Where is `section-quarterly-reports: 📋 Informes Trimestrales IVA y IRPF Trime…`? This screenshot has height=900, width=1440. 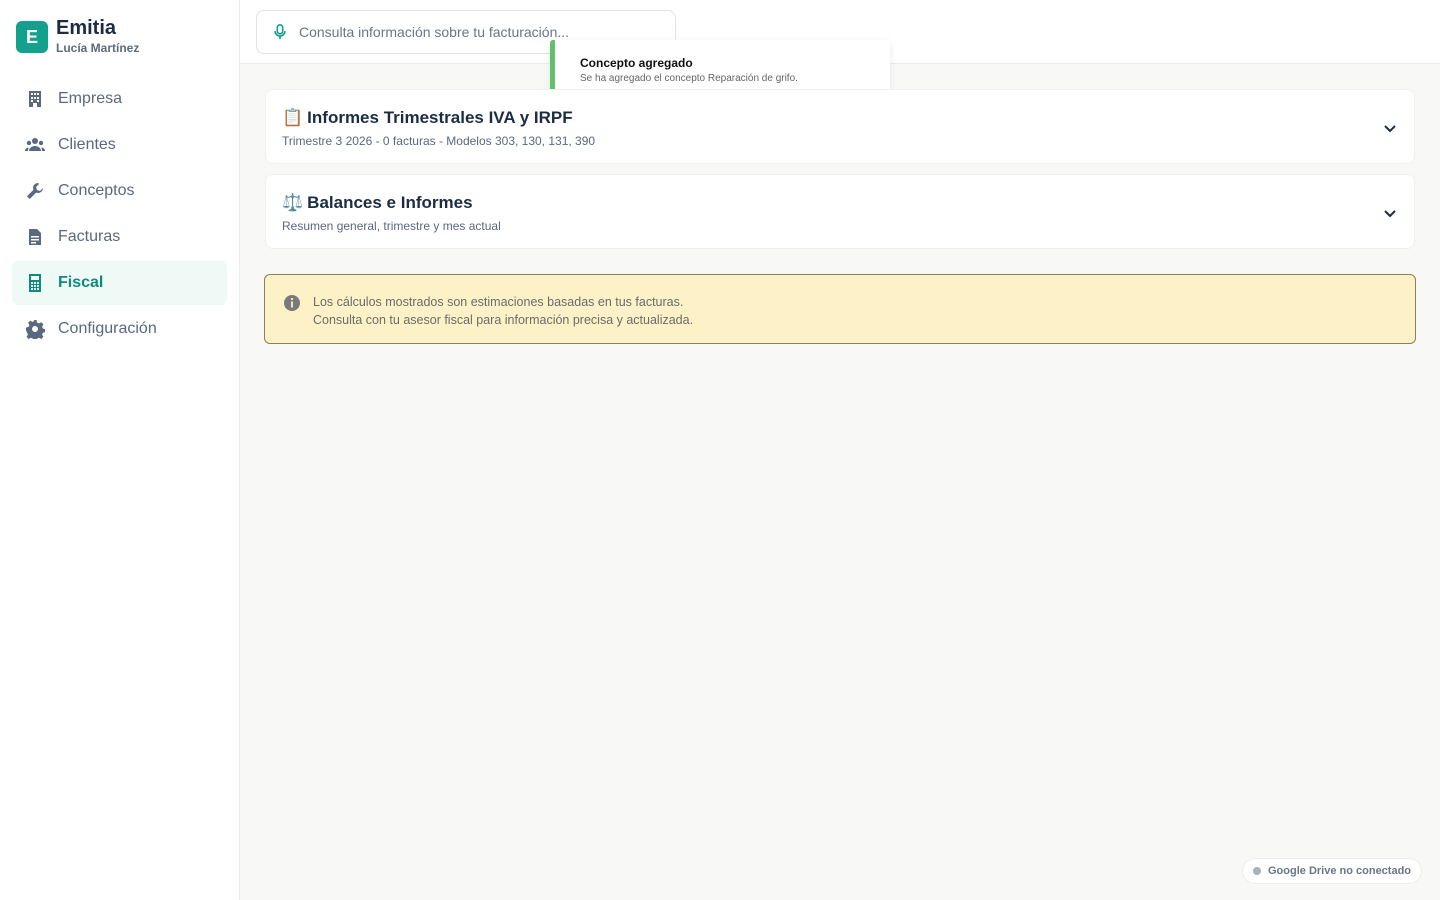 section-quarterly-reports: 📋 Informes Trimestrales IVA y IRPF Trime… is located at coordinates (840, 126).